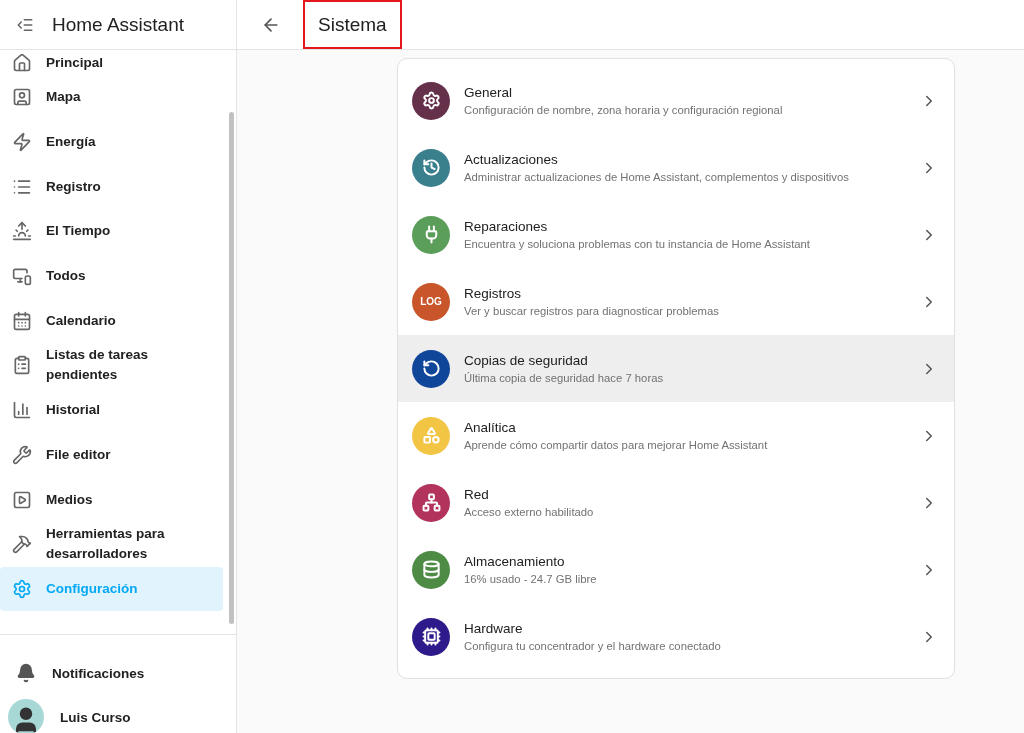 Image resolution: width=1024 pixels, height=733 pixels. Describe the element at coordinates (676, 368) in the screenshot. I see `settings-row: Copias de seguridad Última copia de seguridad hace 7 horas` at that location.